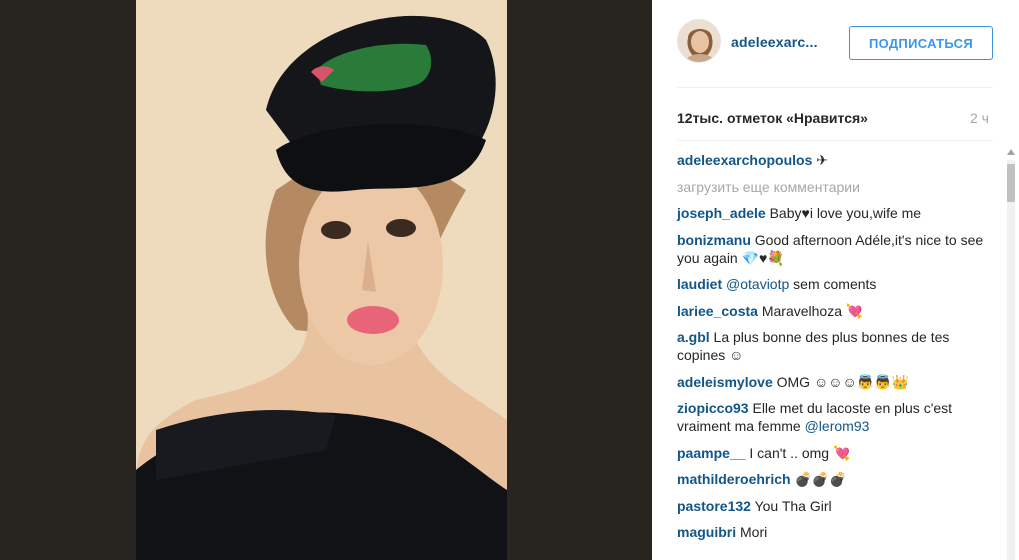  I want to click on photo-letterbox-left, so click(68, 280).